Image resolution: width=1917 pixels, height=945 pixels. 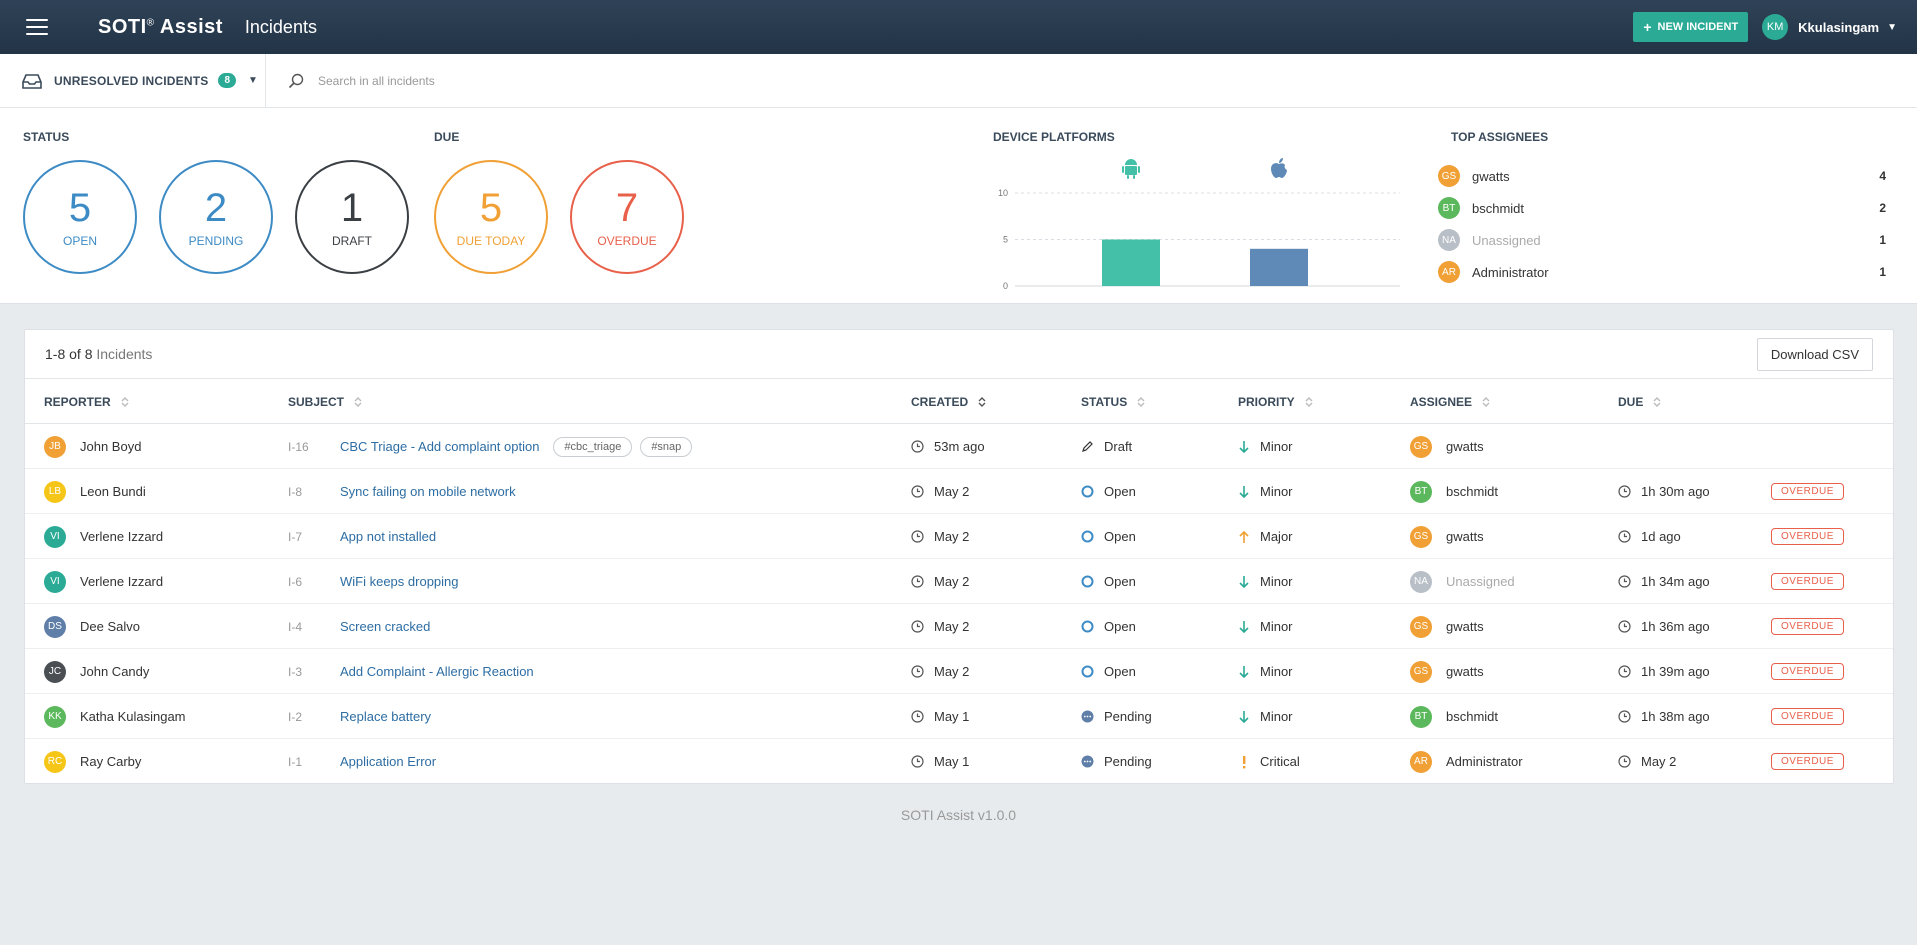 I want to click on column-header-assignee: ASSIGNEE, so click(x=1450, y=401).